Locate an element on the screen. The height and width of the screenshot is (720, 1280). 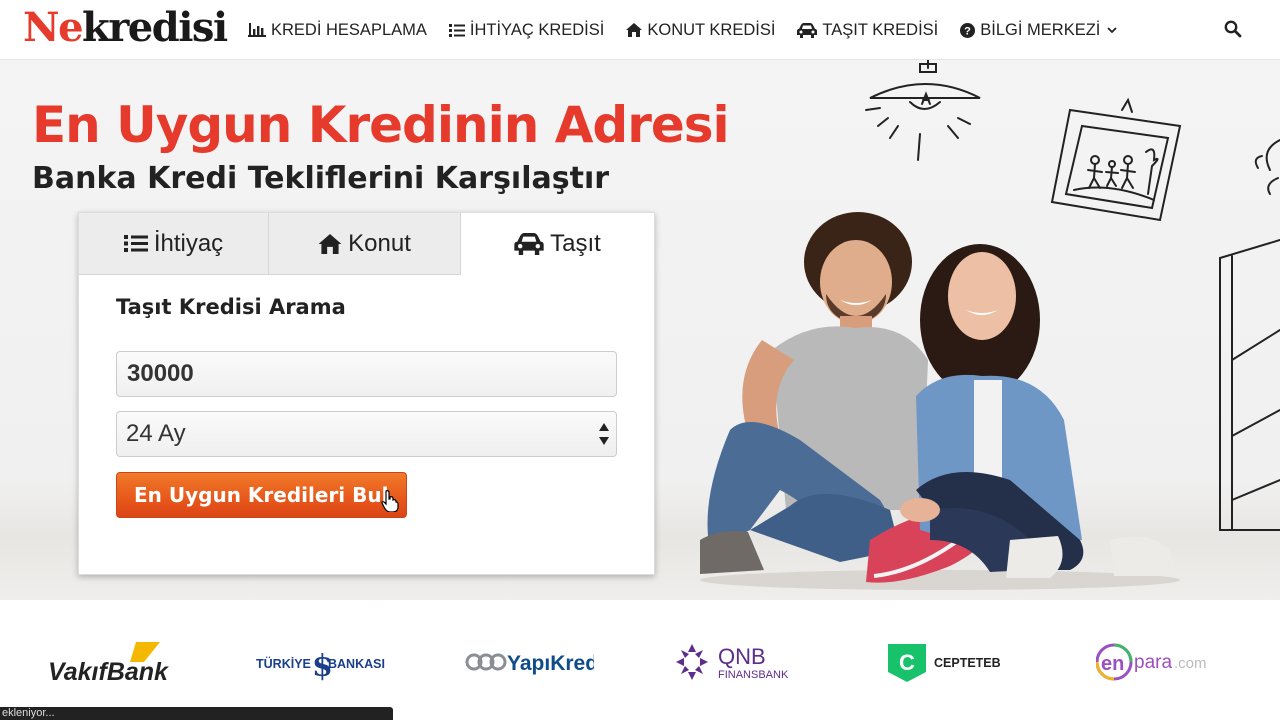
yapikredi-logo: YapıKredi is located at coordinates (529, 662).